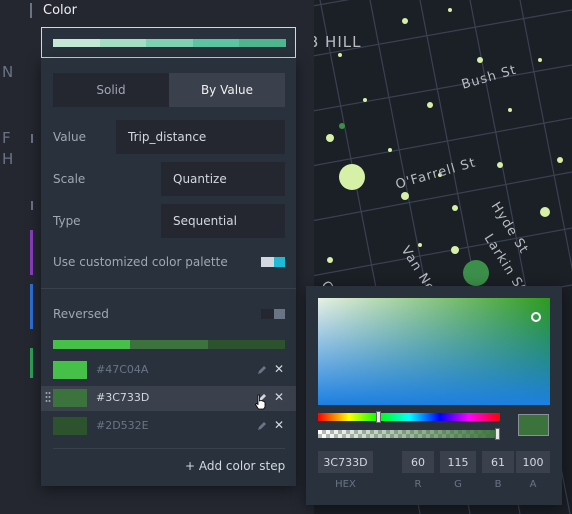 This screenshot has height=514, width=572. What do you see at coordinates (536, 317) in the screenshot?
I see `saturation-value-handle` at bounding box center [536, 317].